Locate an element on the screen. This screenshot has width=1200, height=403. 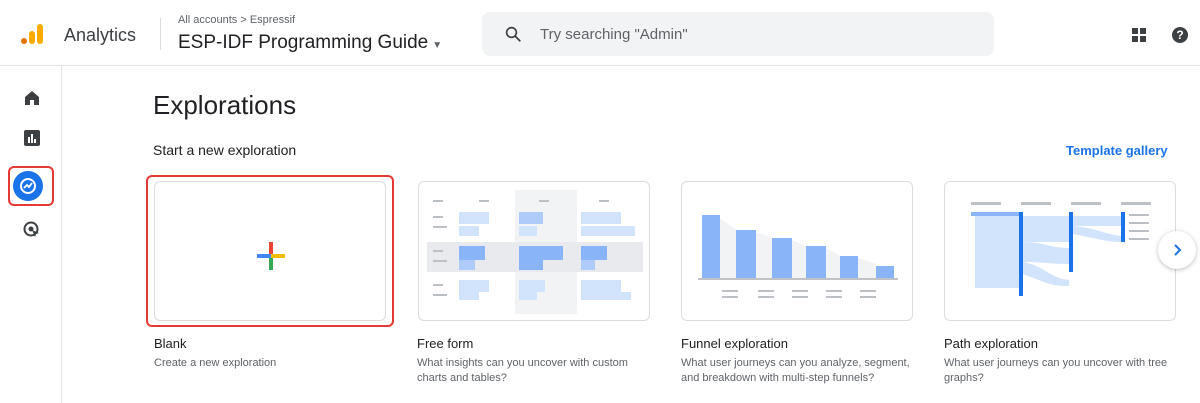
free-form-card is located at coordinates (534, 251).